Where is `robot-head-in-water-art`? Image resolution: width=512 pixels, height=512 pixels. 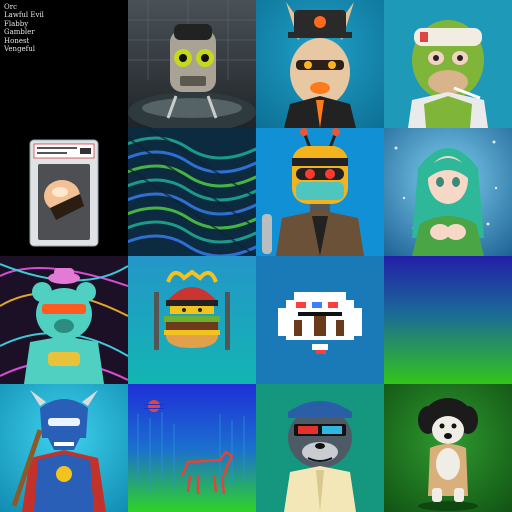 robot-head-in-water-art is located at coordinates (192, 64).